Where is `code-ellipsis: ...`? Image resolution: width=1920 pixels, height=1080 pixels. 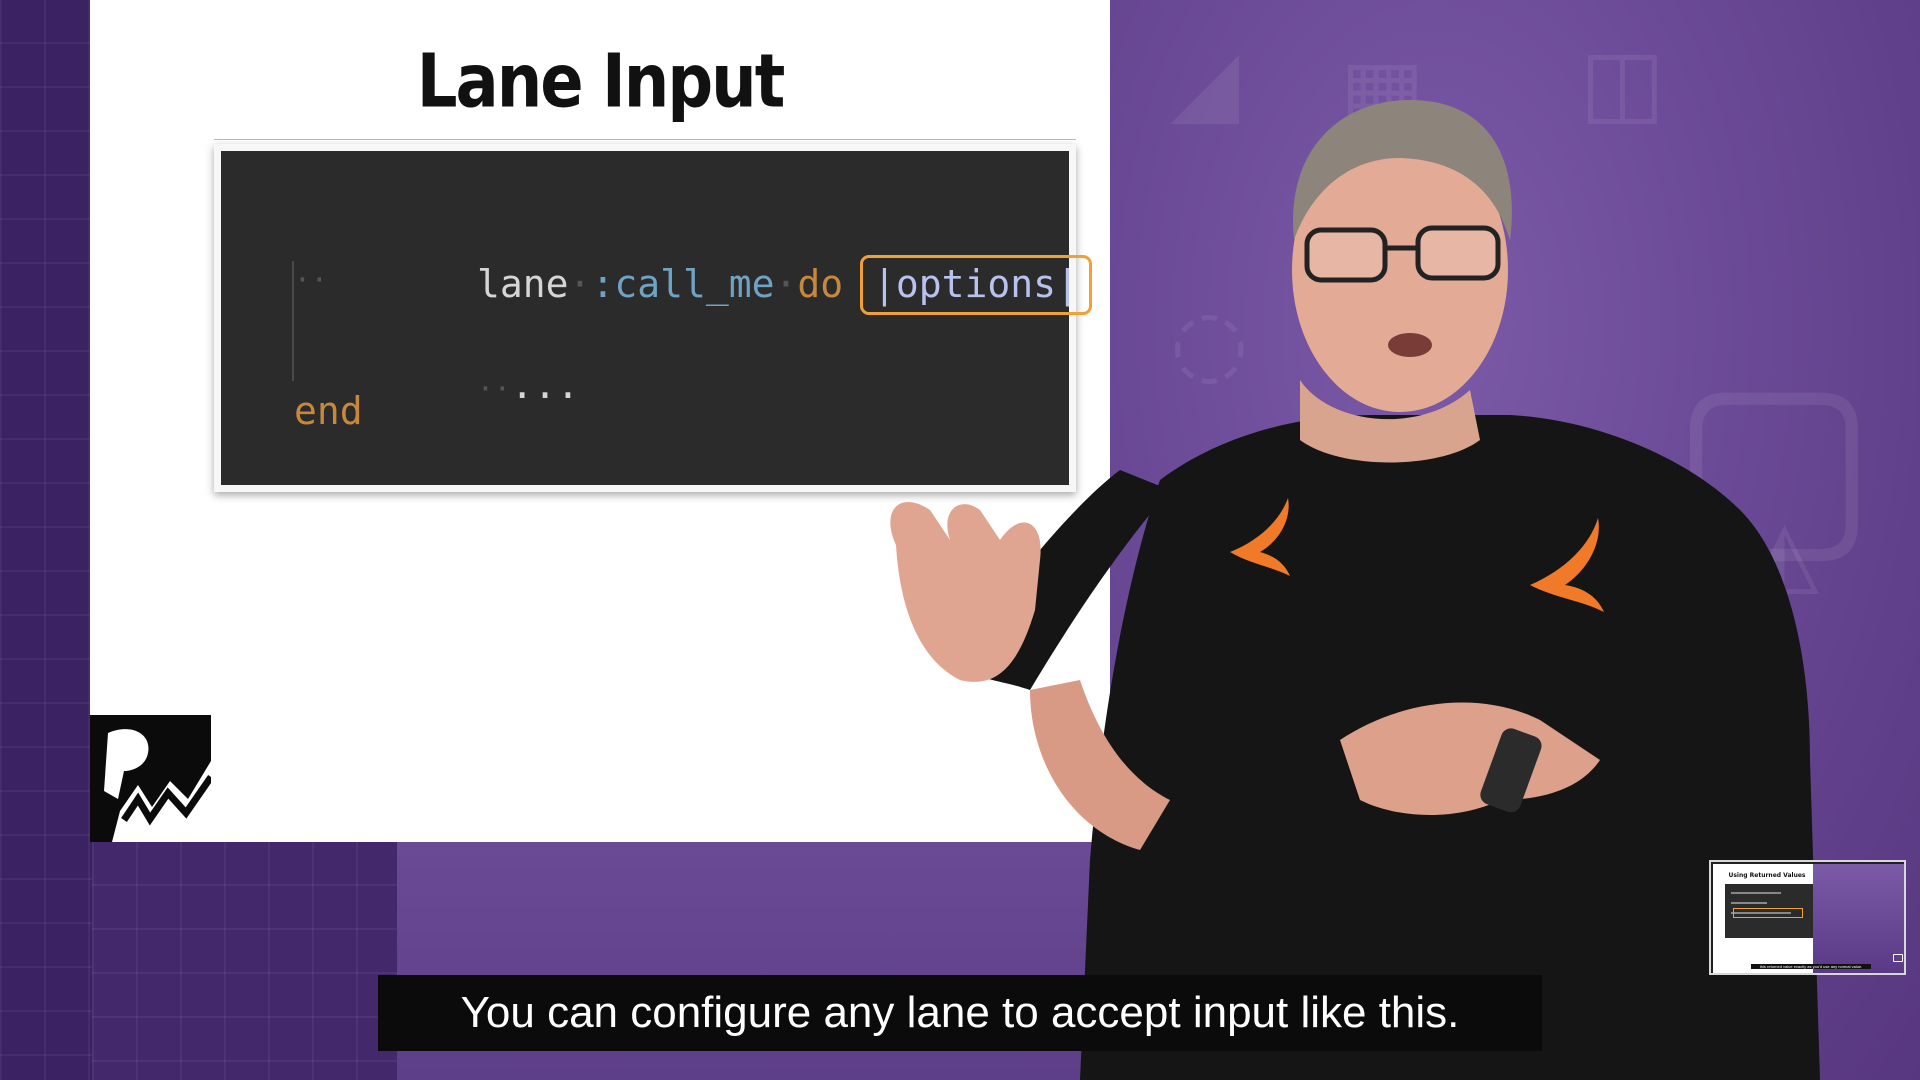
code-ellipsis: ... is located at coordinates (545, 385).